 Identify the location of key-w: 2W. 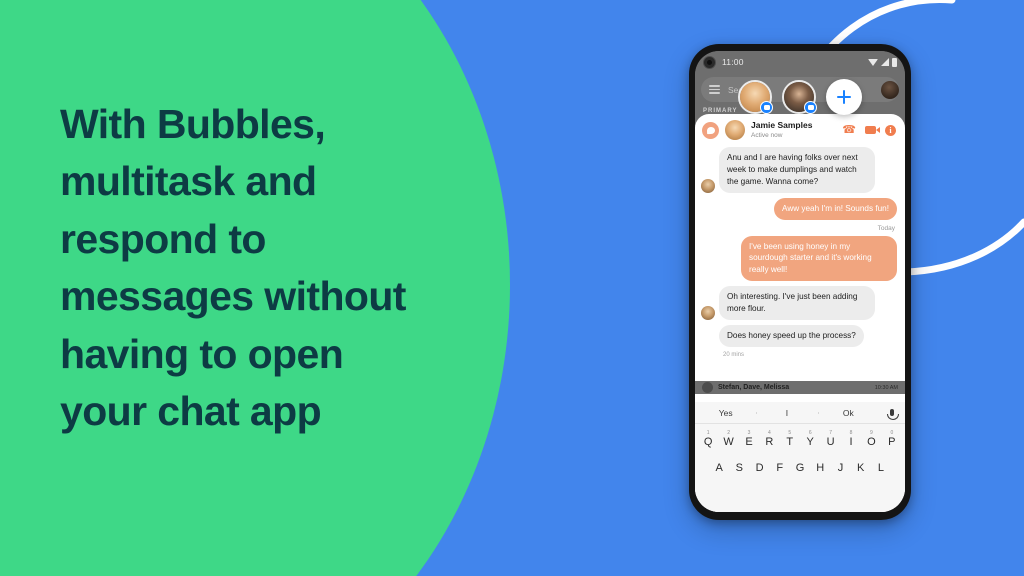
(728, 443).